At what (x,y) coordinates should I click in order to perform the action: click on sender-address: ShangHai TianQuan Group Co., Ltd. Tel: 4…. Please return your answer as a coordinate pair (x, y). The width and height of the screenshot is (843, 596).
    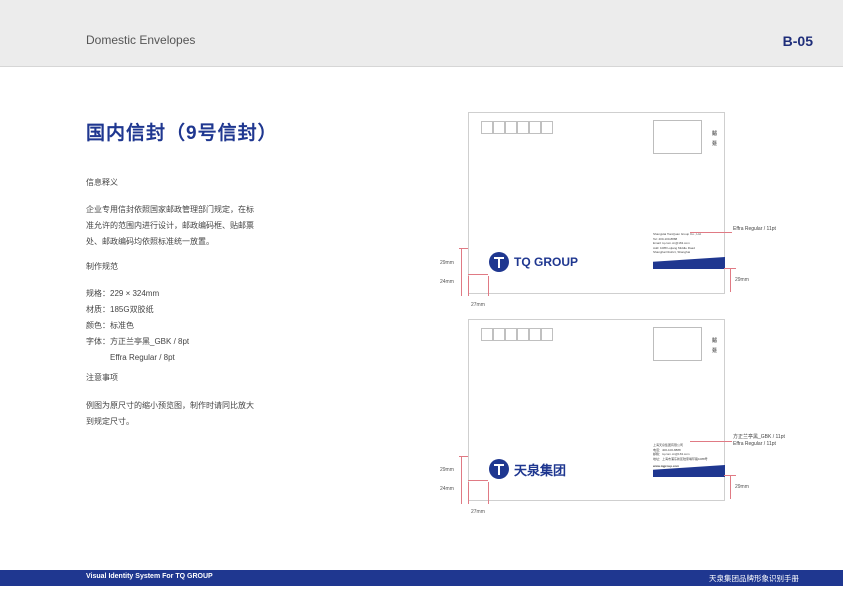
    Looking at the image, I should click on (677, 243).